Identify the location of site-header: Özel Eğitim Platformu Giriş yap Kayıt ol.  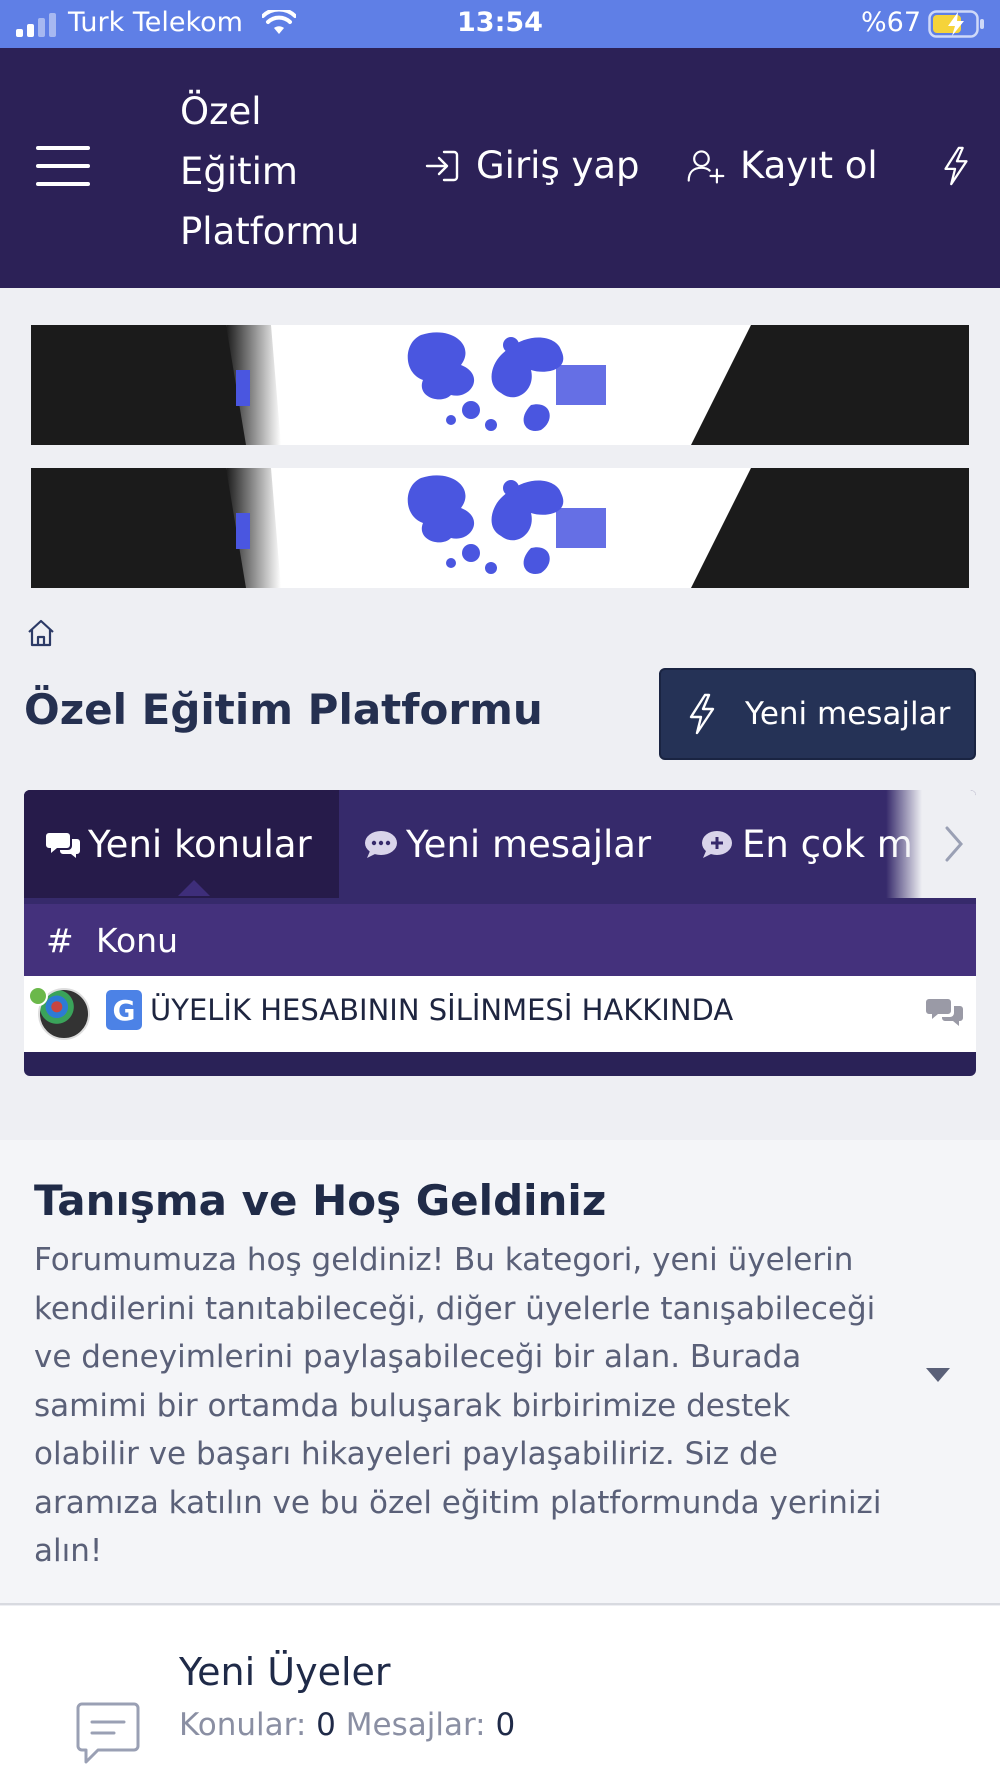
(500, 168).